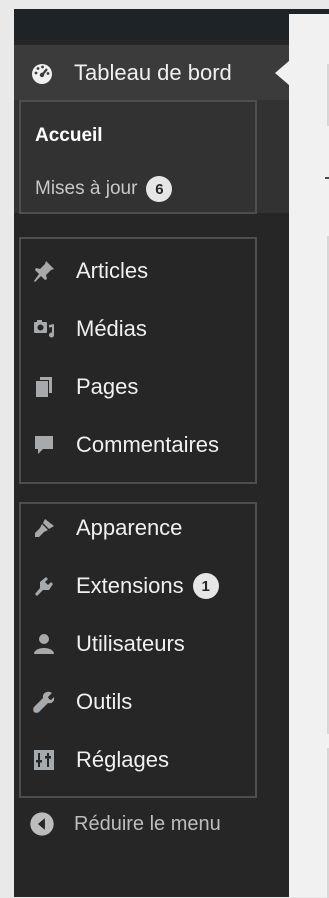 This screenshot has width=329, height=898. What do you see at coordinates (44, 445) in the screenshot?
I see `comment-icon` at bounding box center [44, 445].